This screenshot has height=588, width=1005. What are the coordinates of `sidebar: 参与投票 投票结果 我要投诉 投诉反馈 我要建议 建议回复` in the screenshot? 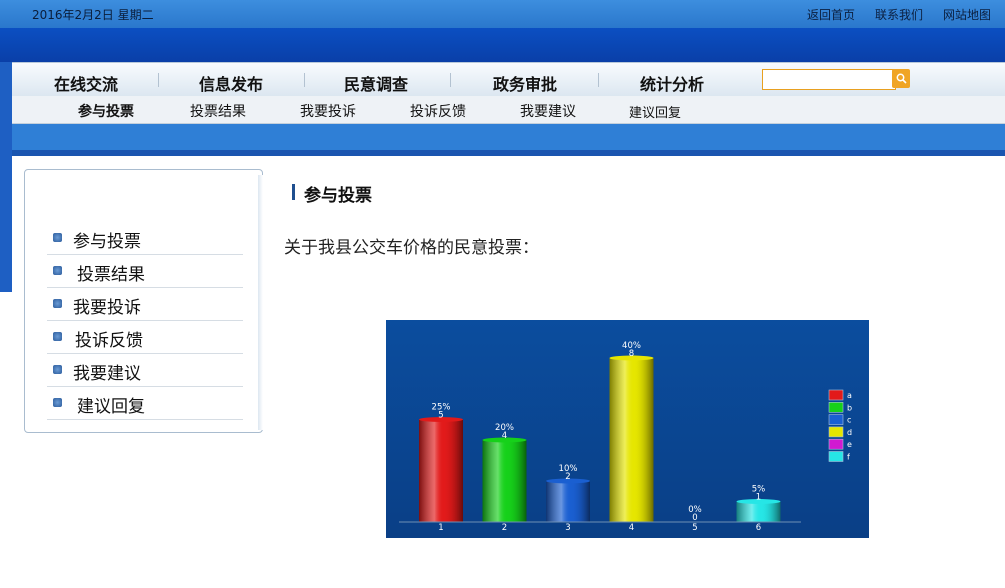 It's located at (143, 301).